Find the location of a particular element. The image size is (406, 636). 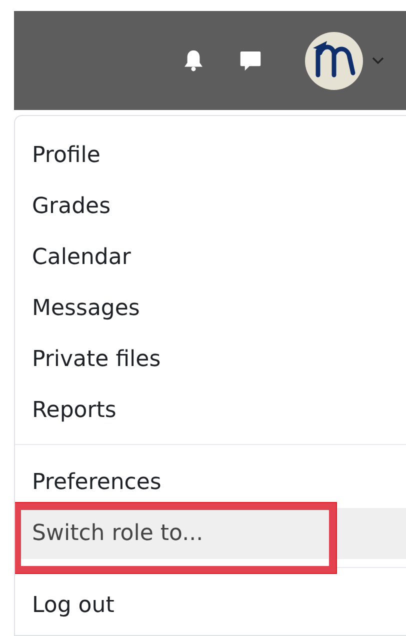

caret-icon is located at coordinates (378, 60).